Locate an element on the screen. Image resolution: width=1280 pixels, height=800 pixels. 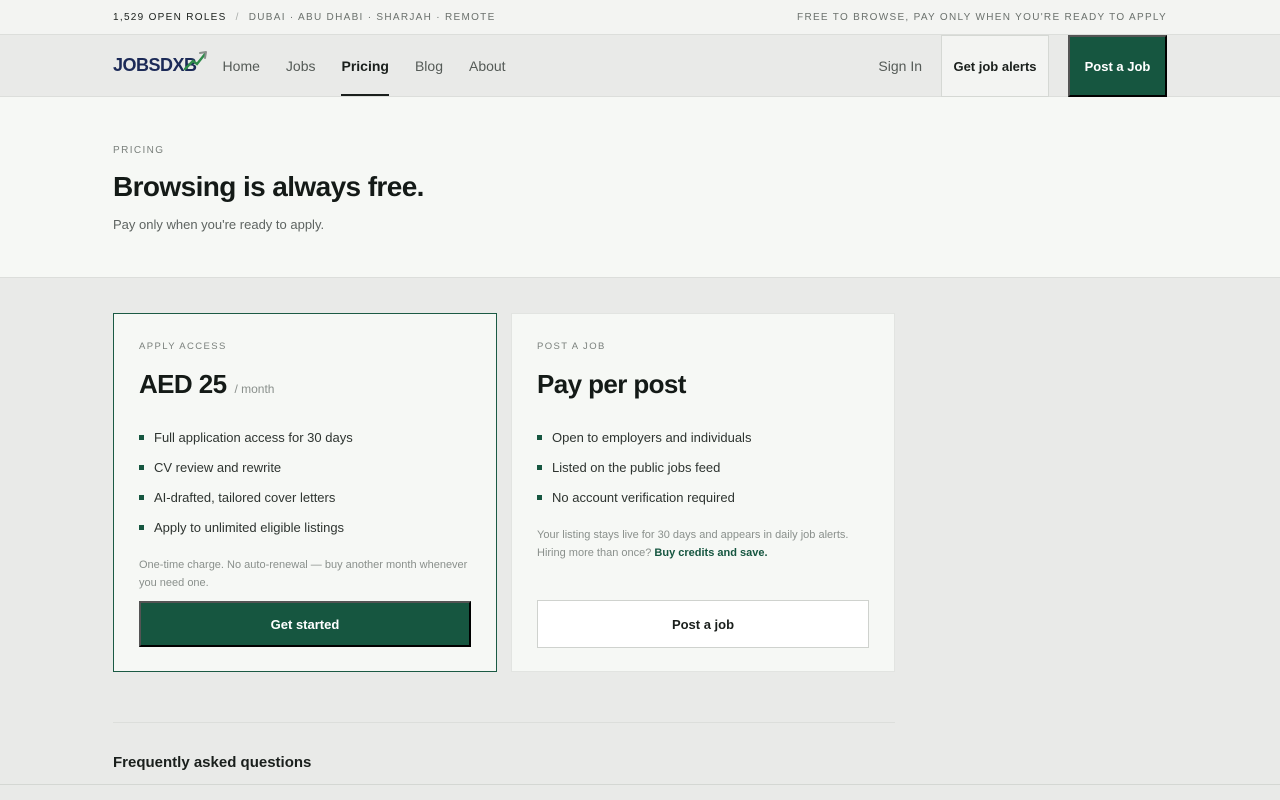
job-alerts-button: Get job alerts is located at coordinates (995, 66).